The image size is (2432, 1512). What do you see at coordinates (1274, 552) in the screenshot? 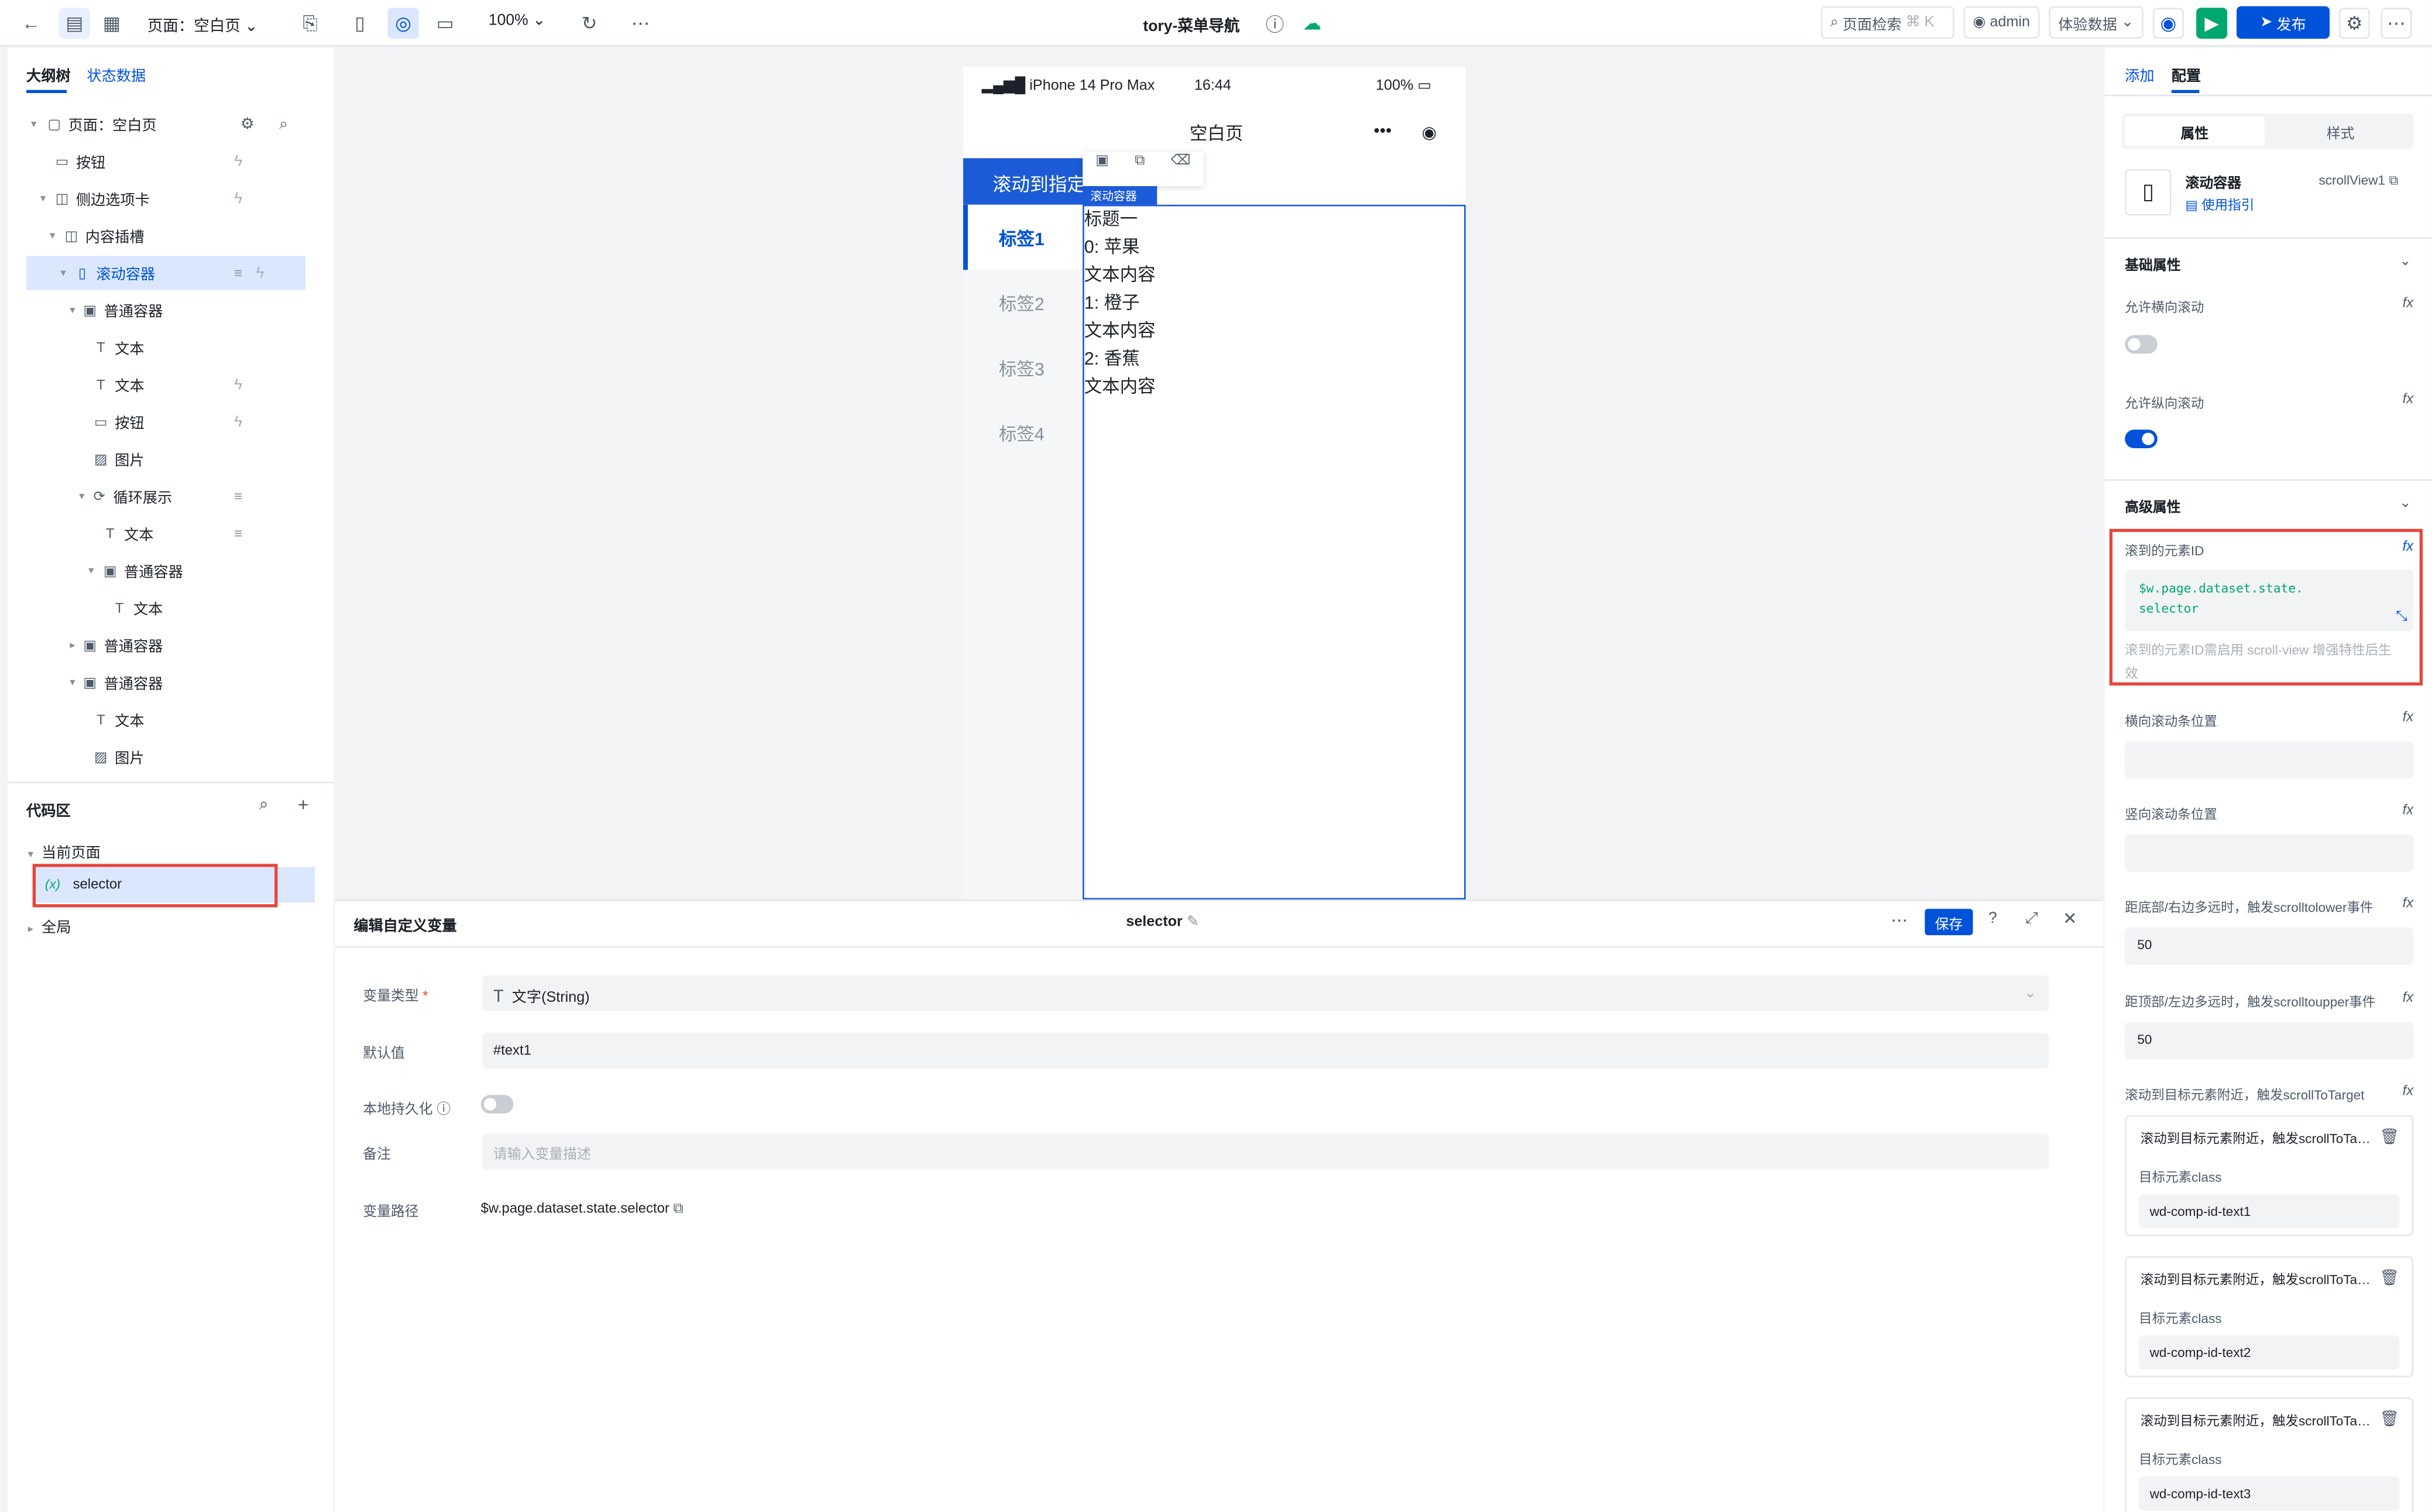
I see `scroll-container-selected: 标题一 0: 苹果 文本内容 1: 橙子 文本内容 2: 香蕉 文本内容` at bounding box center [1274, 552].